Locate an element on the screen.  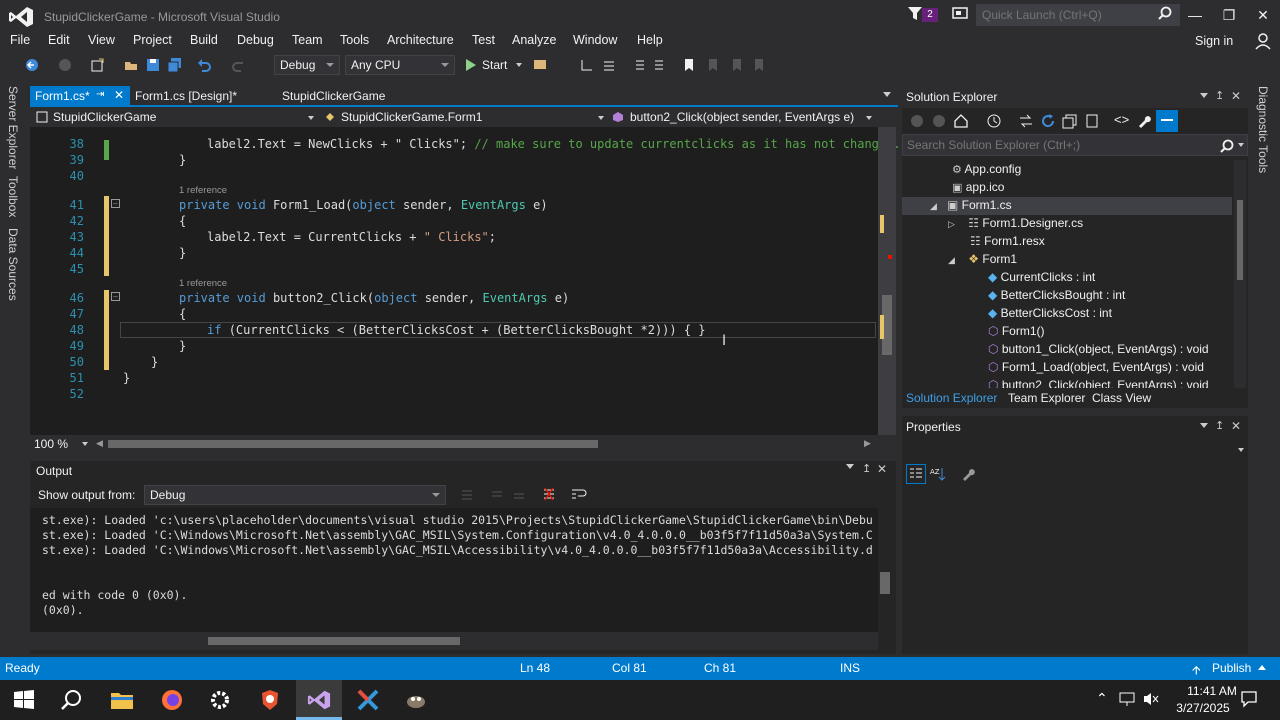
tab-overflow-icon is located at coordinates (887, 94).